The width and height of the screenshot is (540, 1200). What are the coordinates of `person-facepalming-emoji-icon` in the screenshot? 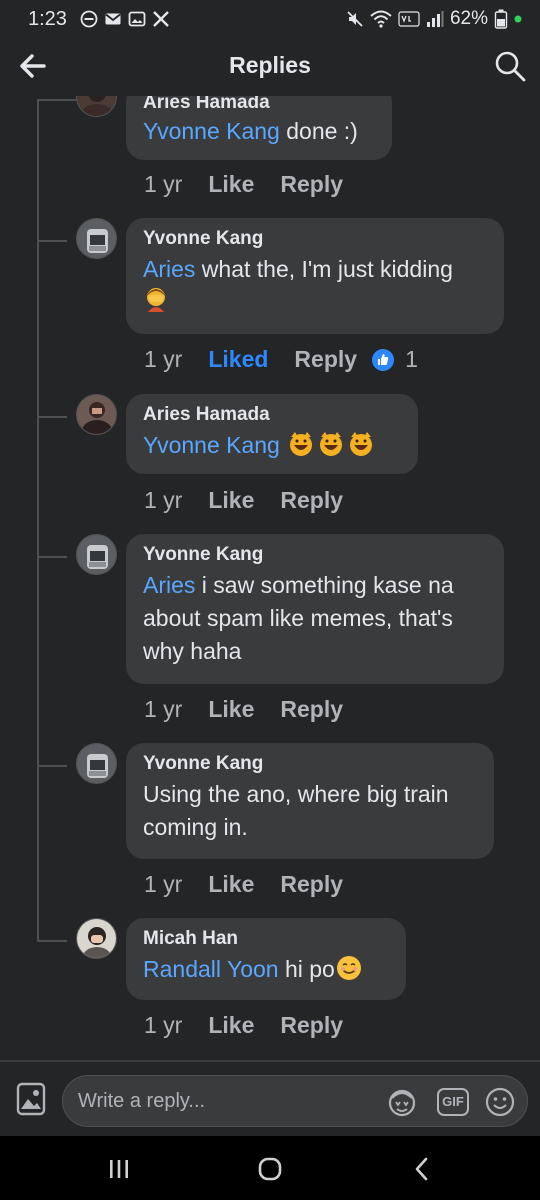 It's located at (156, 300).